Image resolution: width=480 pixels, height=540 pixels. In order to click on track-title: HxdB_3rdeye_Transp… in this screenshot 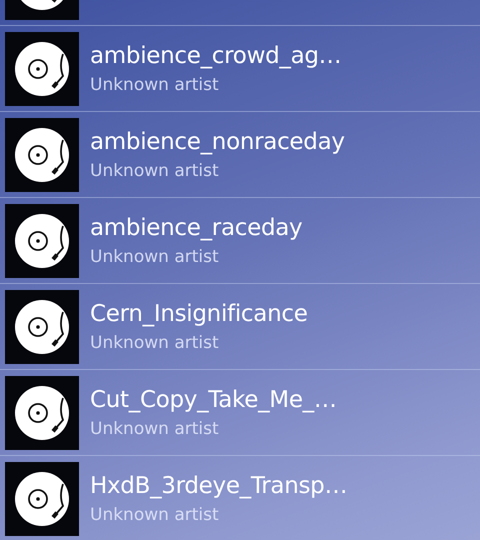, I will do `click(219, 485)`.